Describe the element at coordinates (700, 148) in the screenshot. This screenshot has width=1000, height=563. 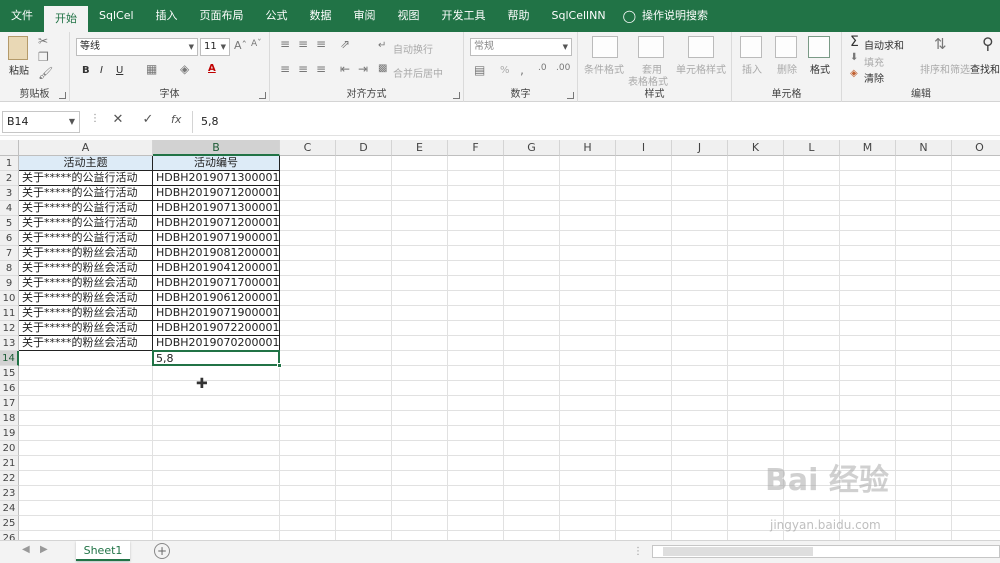
I see `column-header-j: J` at that location.